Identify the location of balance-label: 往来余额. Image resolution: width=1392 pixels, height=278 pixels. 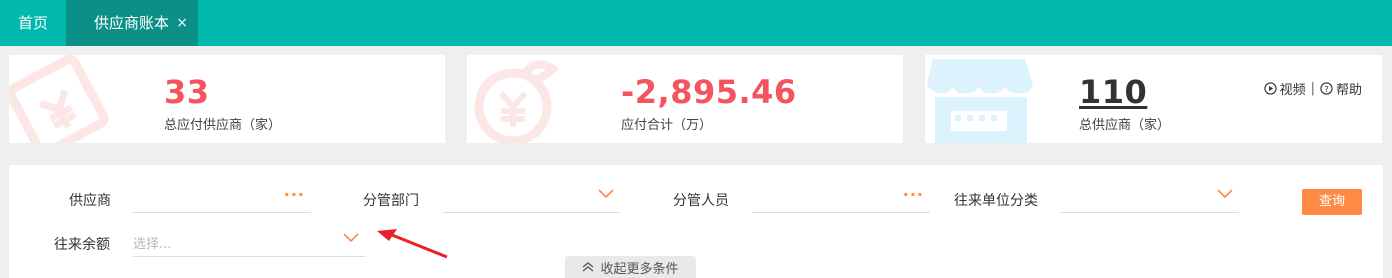
(82, 245).